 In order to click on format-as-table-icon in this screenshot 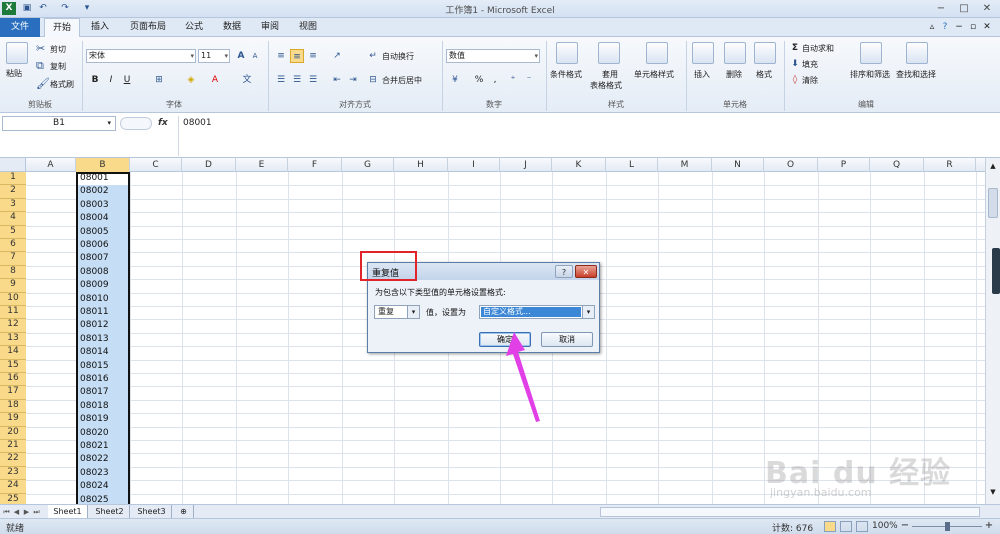, I will do `click(609, 53)`.